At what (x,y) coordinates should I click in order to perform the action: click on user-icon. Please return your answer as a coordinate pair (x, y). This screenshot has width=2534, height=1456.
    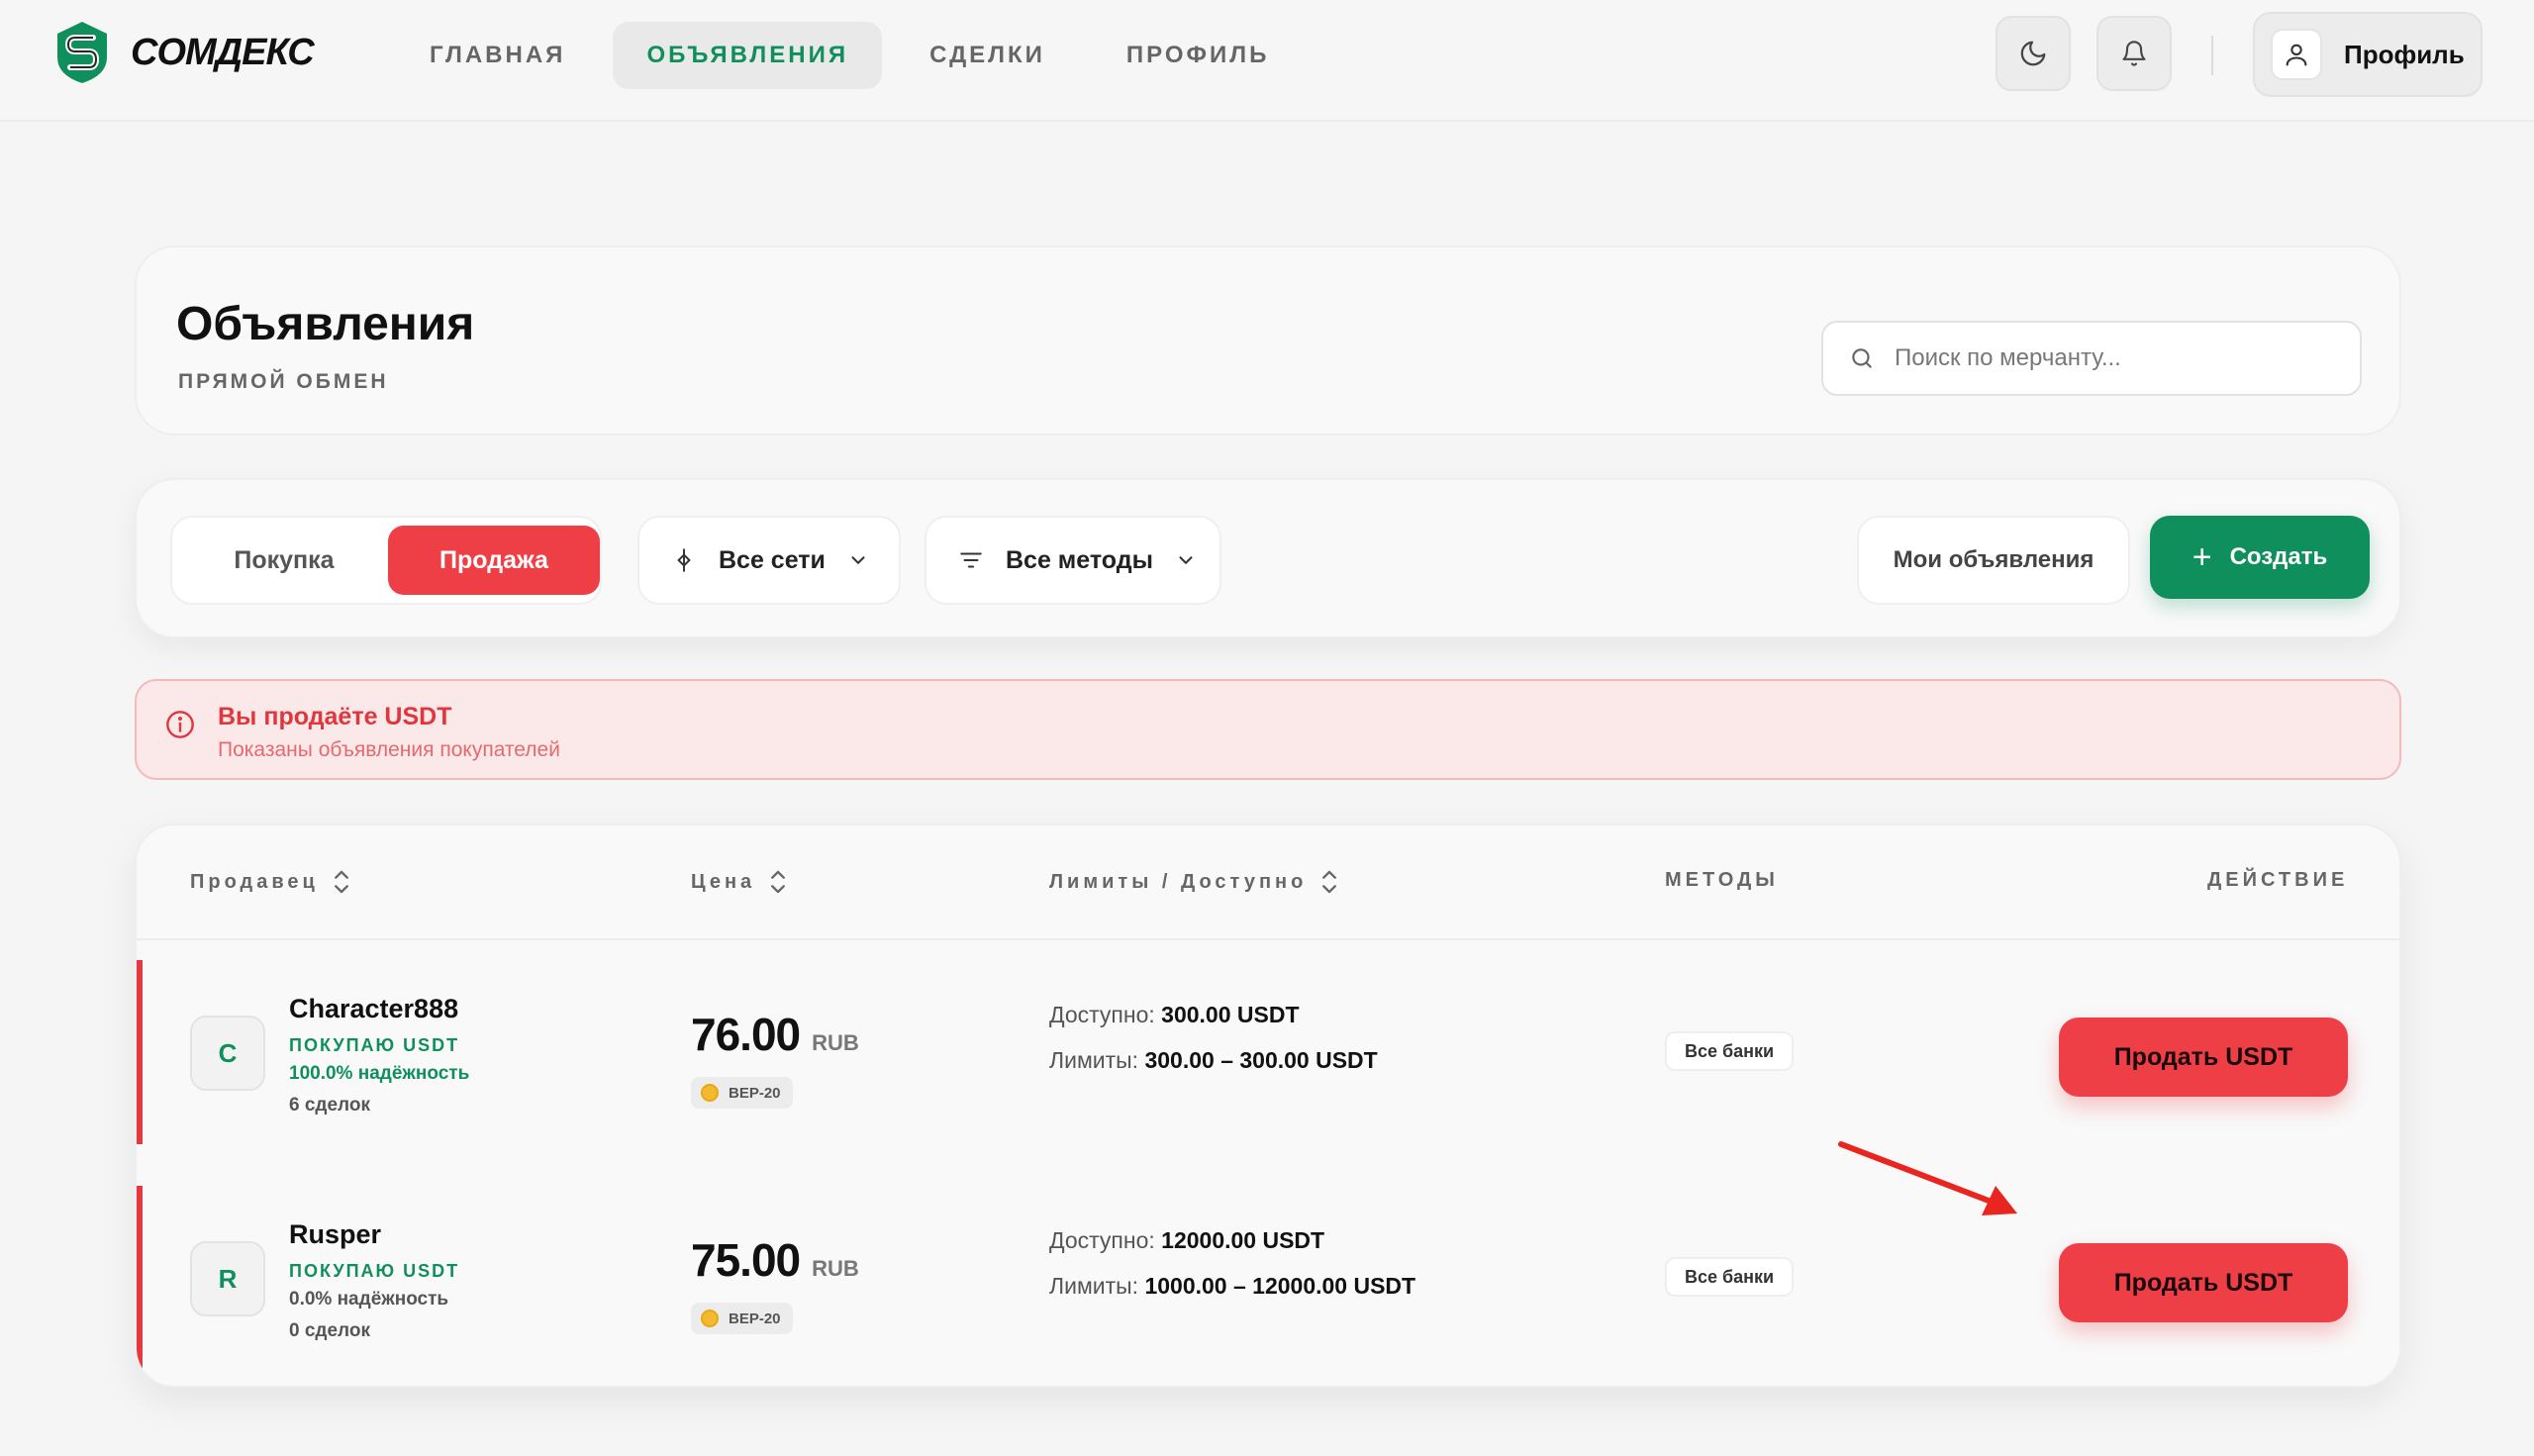
    Looking at the image, I should click on (2296, 54).